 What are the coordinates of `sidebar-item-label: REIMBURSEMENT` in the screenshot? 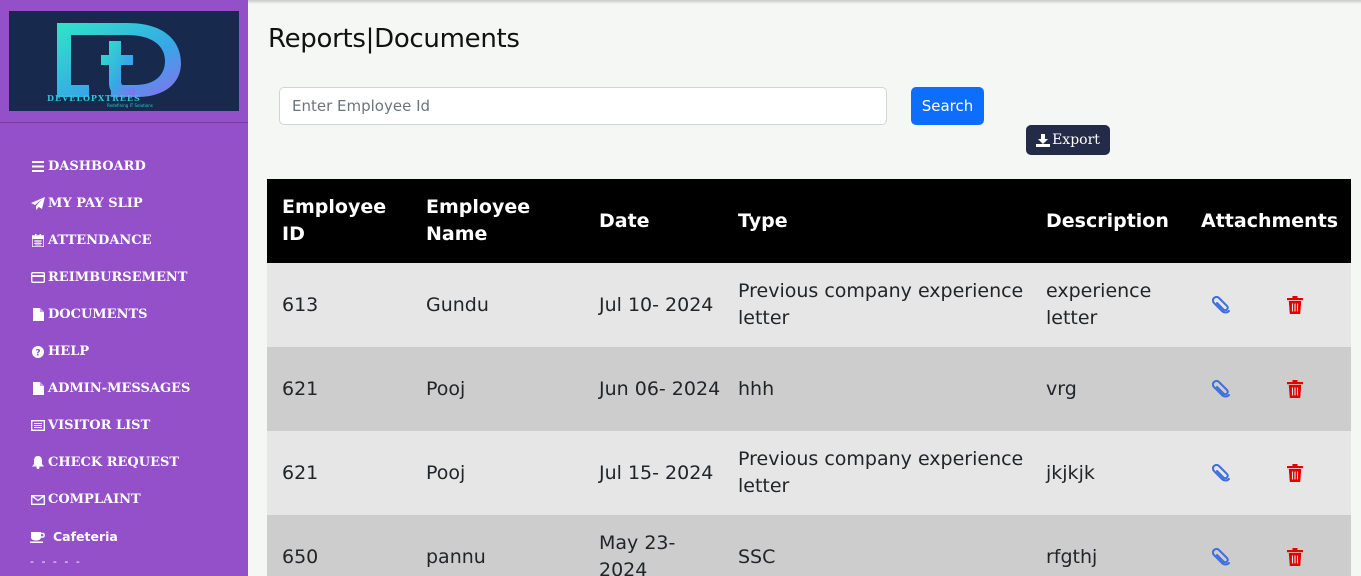 It's located at (118, 277).